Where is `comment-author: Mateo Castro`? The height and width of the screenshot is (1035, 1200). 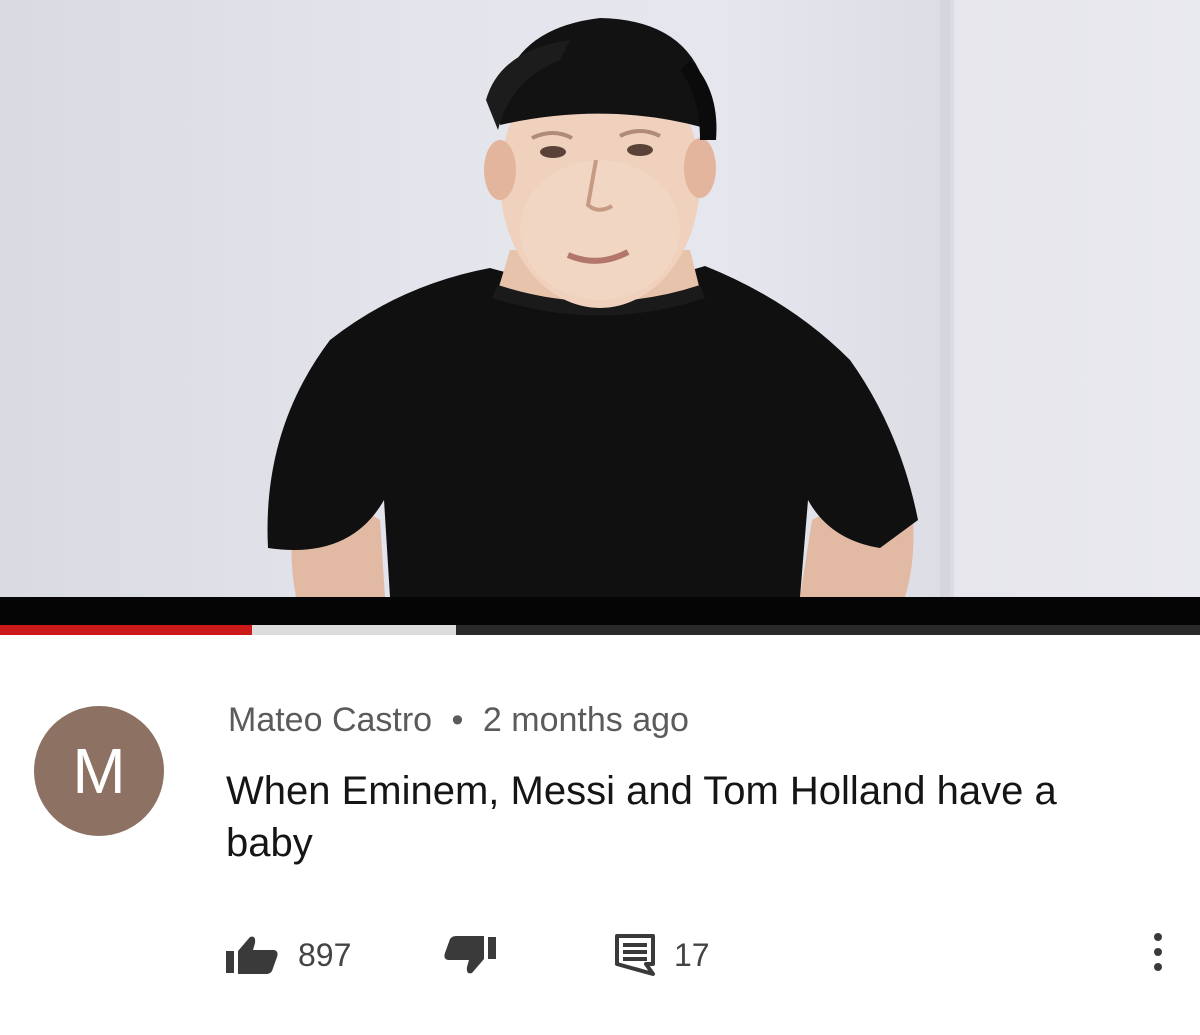
comment-author: Mateo Castro is located at coordinates (330, 720).